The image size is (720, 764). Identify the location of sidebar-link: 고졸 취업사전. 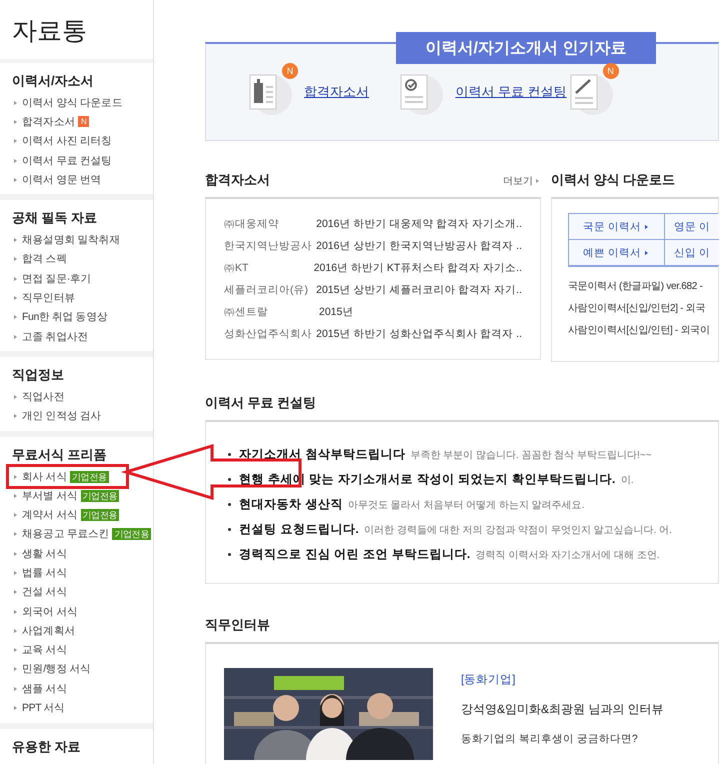
(82, 336).